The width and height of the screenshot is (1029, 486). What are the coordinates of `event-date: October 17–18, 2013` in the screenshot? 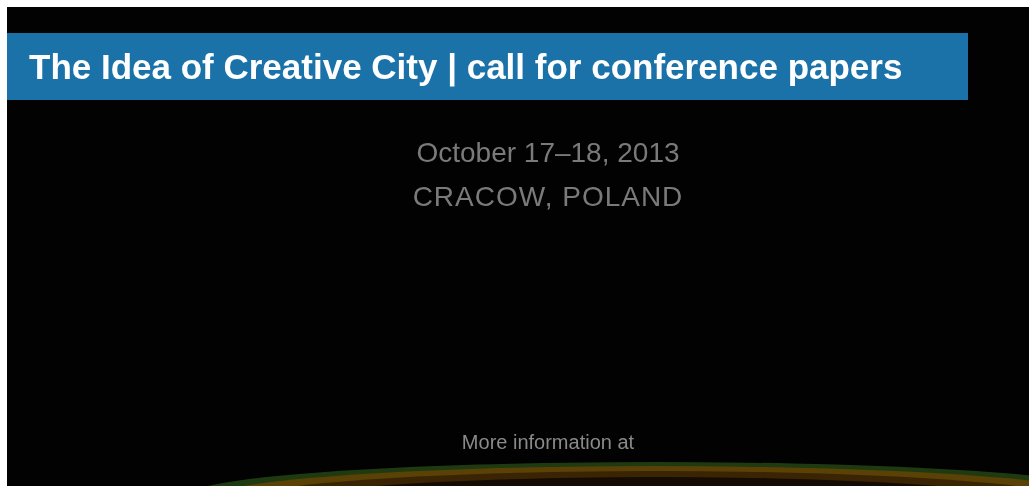 It's located at (548, 153).